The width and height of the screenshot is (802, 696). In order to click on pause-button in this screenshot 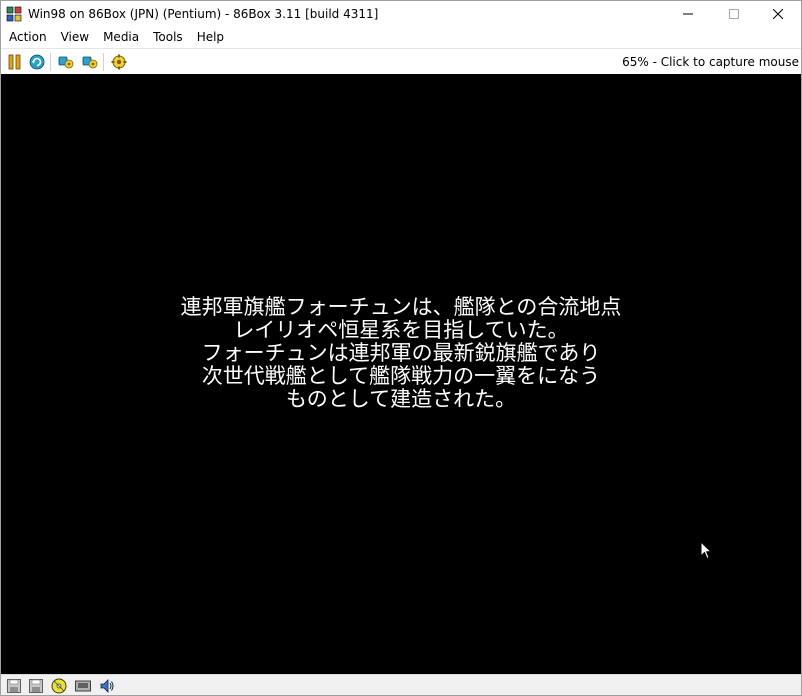, I will do `click(15, 62)`.